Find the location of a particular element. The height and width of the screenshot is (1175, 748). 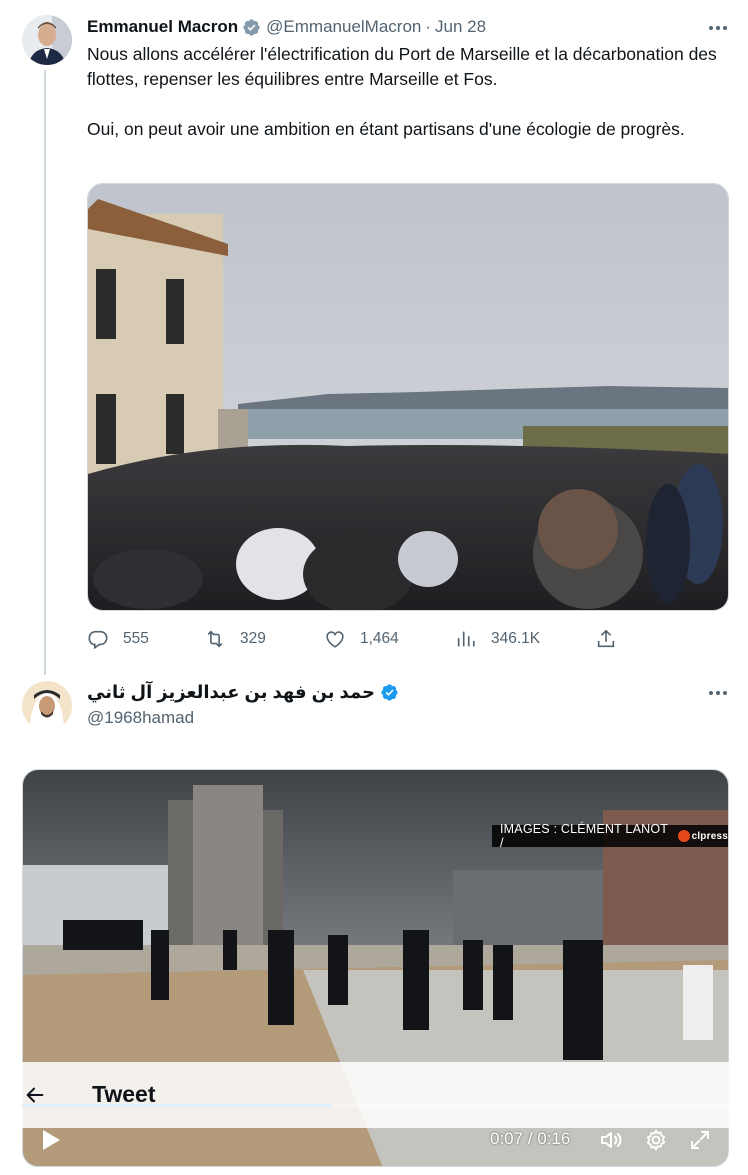

views-button: 346.1K is located at coordinates (497, 639).